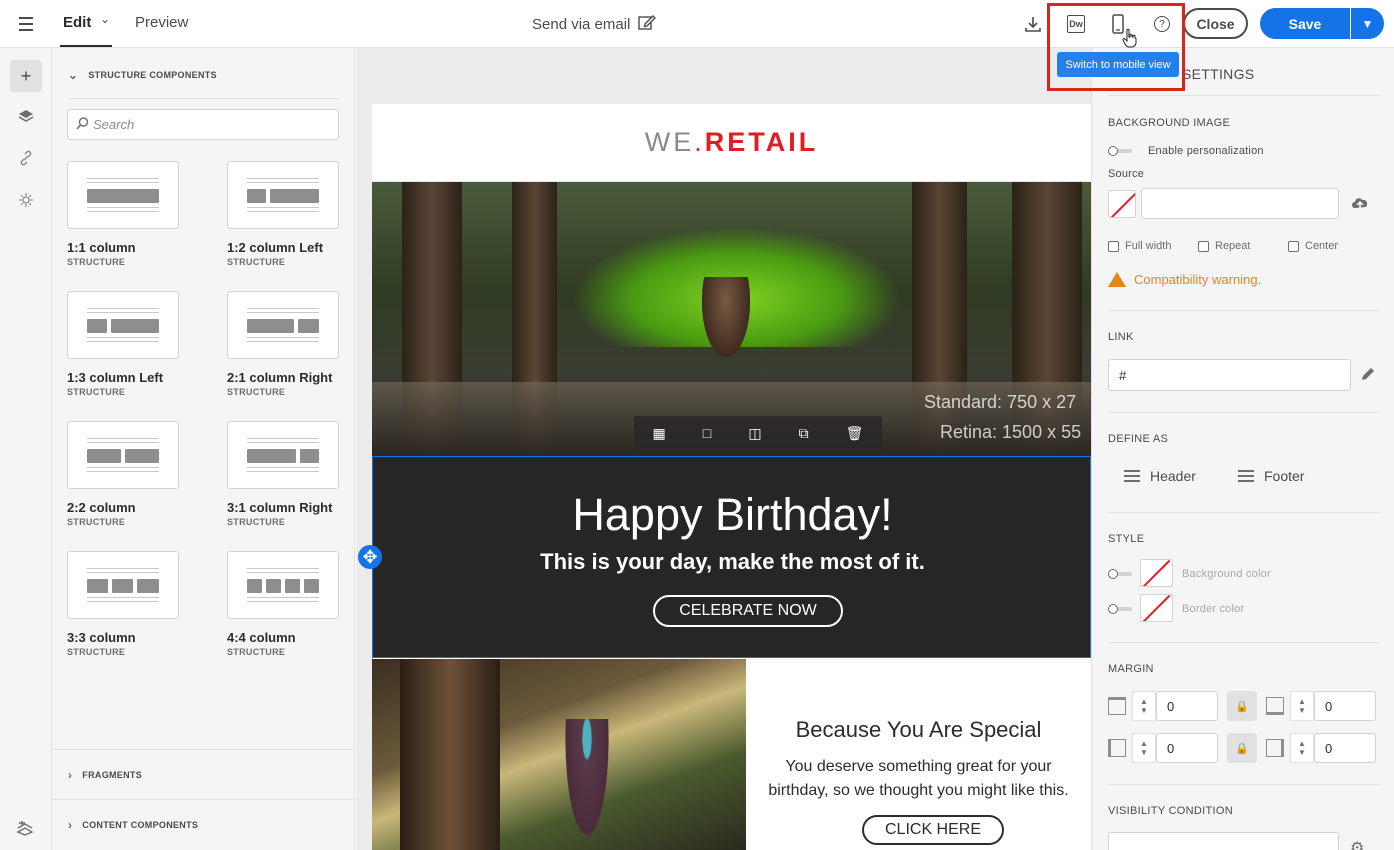 This screenshot has width=1394, height=850. Describe the element at coordinates (1322, 246) in the screenshot. I see `center-label: Center` at that location.